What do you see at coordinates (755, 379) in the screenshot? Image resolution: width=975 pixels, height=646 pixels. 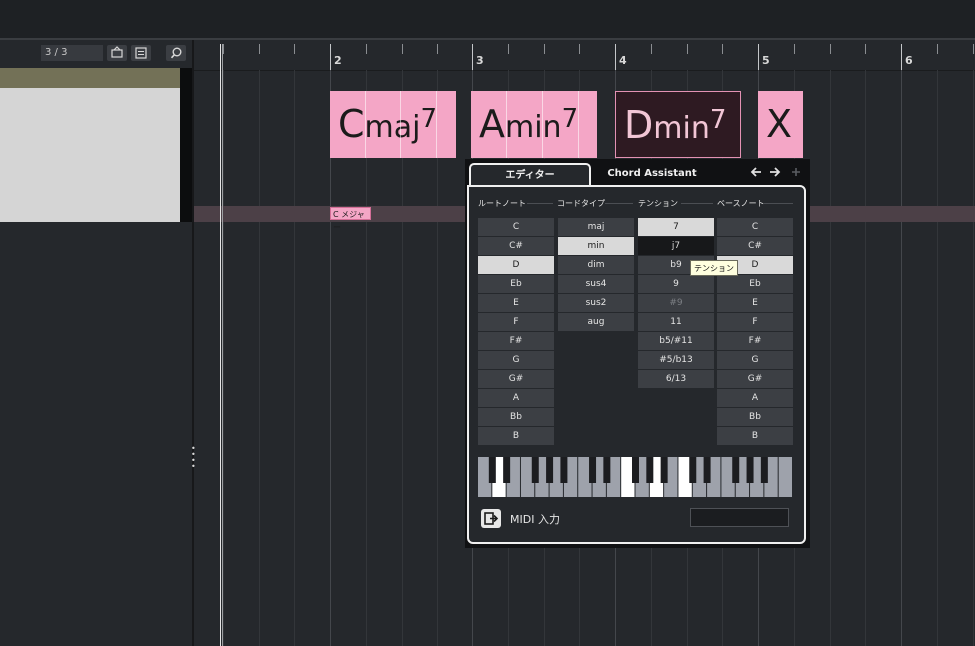 I see `bass-note-option: G#` at bounding box center [755, 379].